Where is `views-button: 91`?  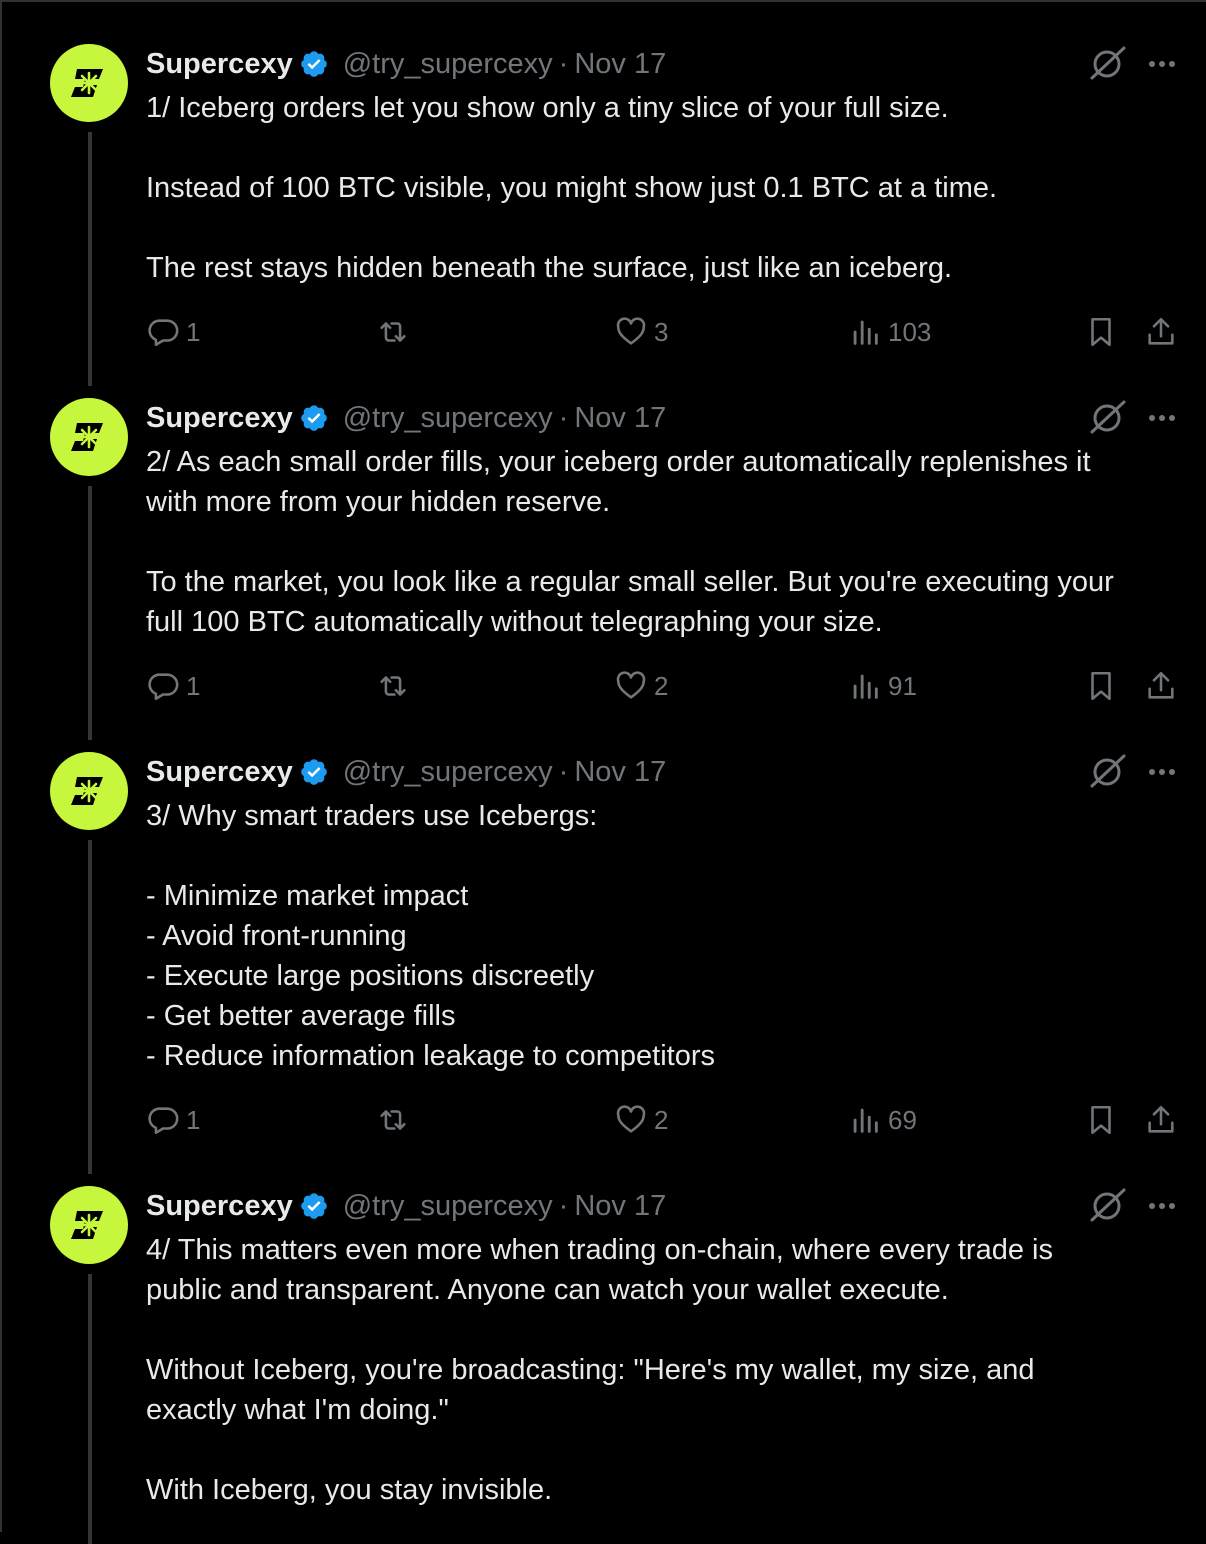 views-button: 91 is located at coordinates (882, 686).